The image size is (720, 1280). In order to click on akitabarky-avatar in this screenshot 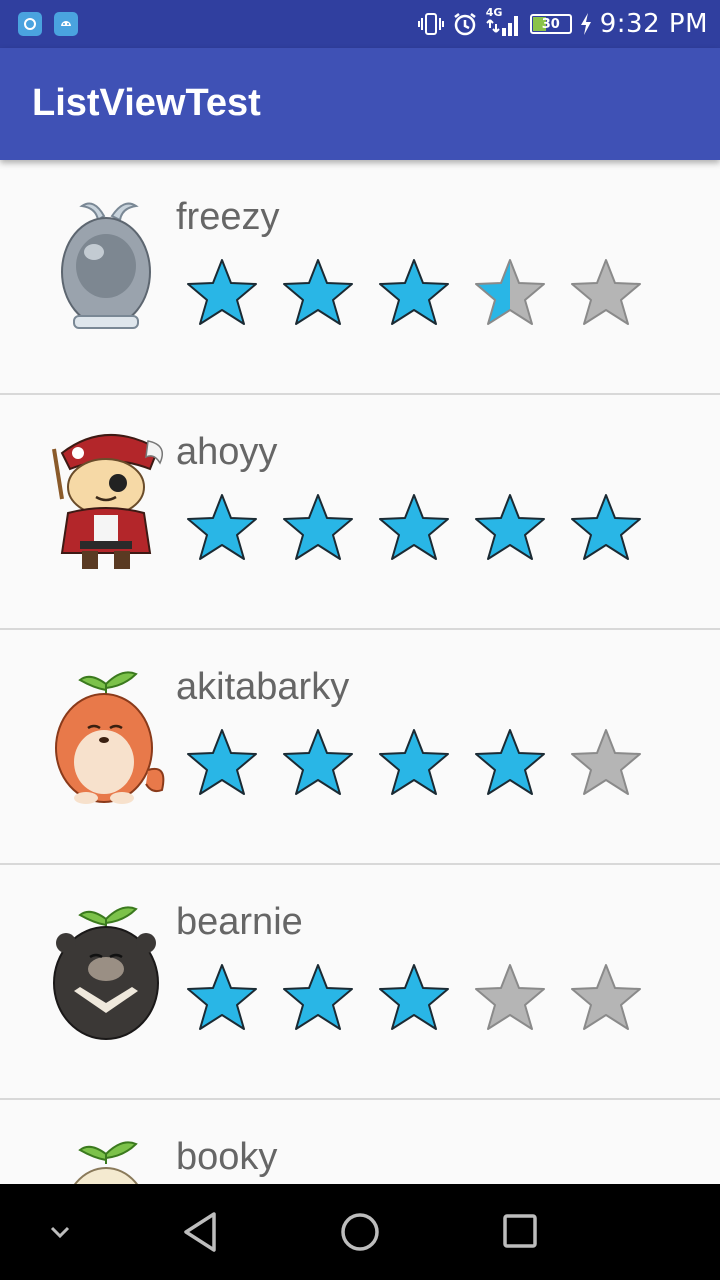, I will do `click(110, 737)`.